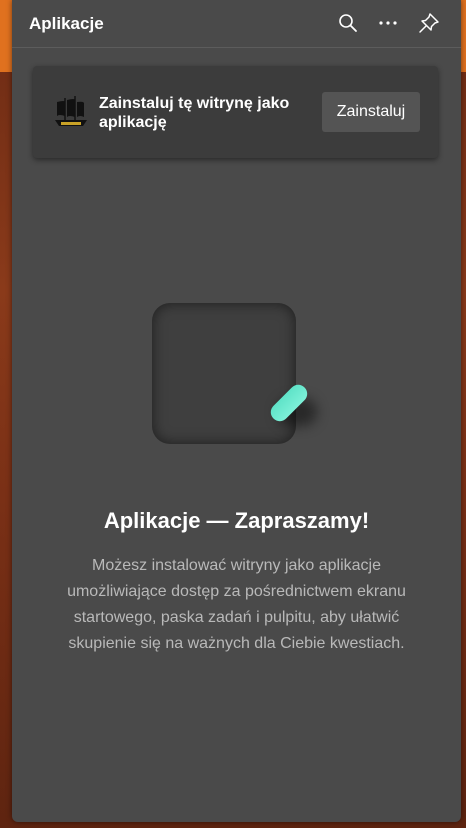 The width and height of the screenshot is (466, 828). I want to click on panel-header: Aplikacje, so click(236, 24).